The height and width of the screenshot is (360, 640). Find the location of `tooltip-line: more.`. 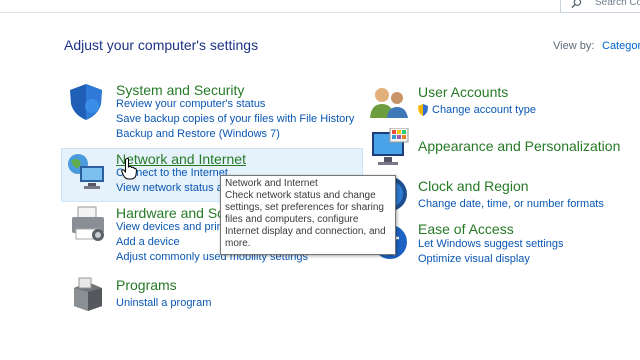

tooltip-line: more. is located at coordinates (238, 243).